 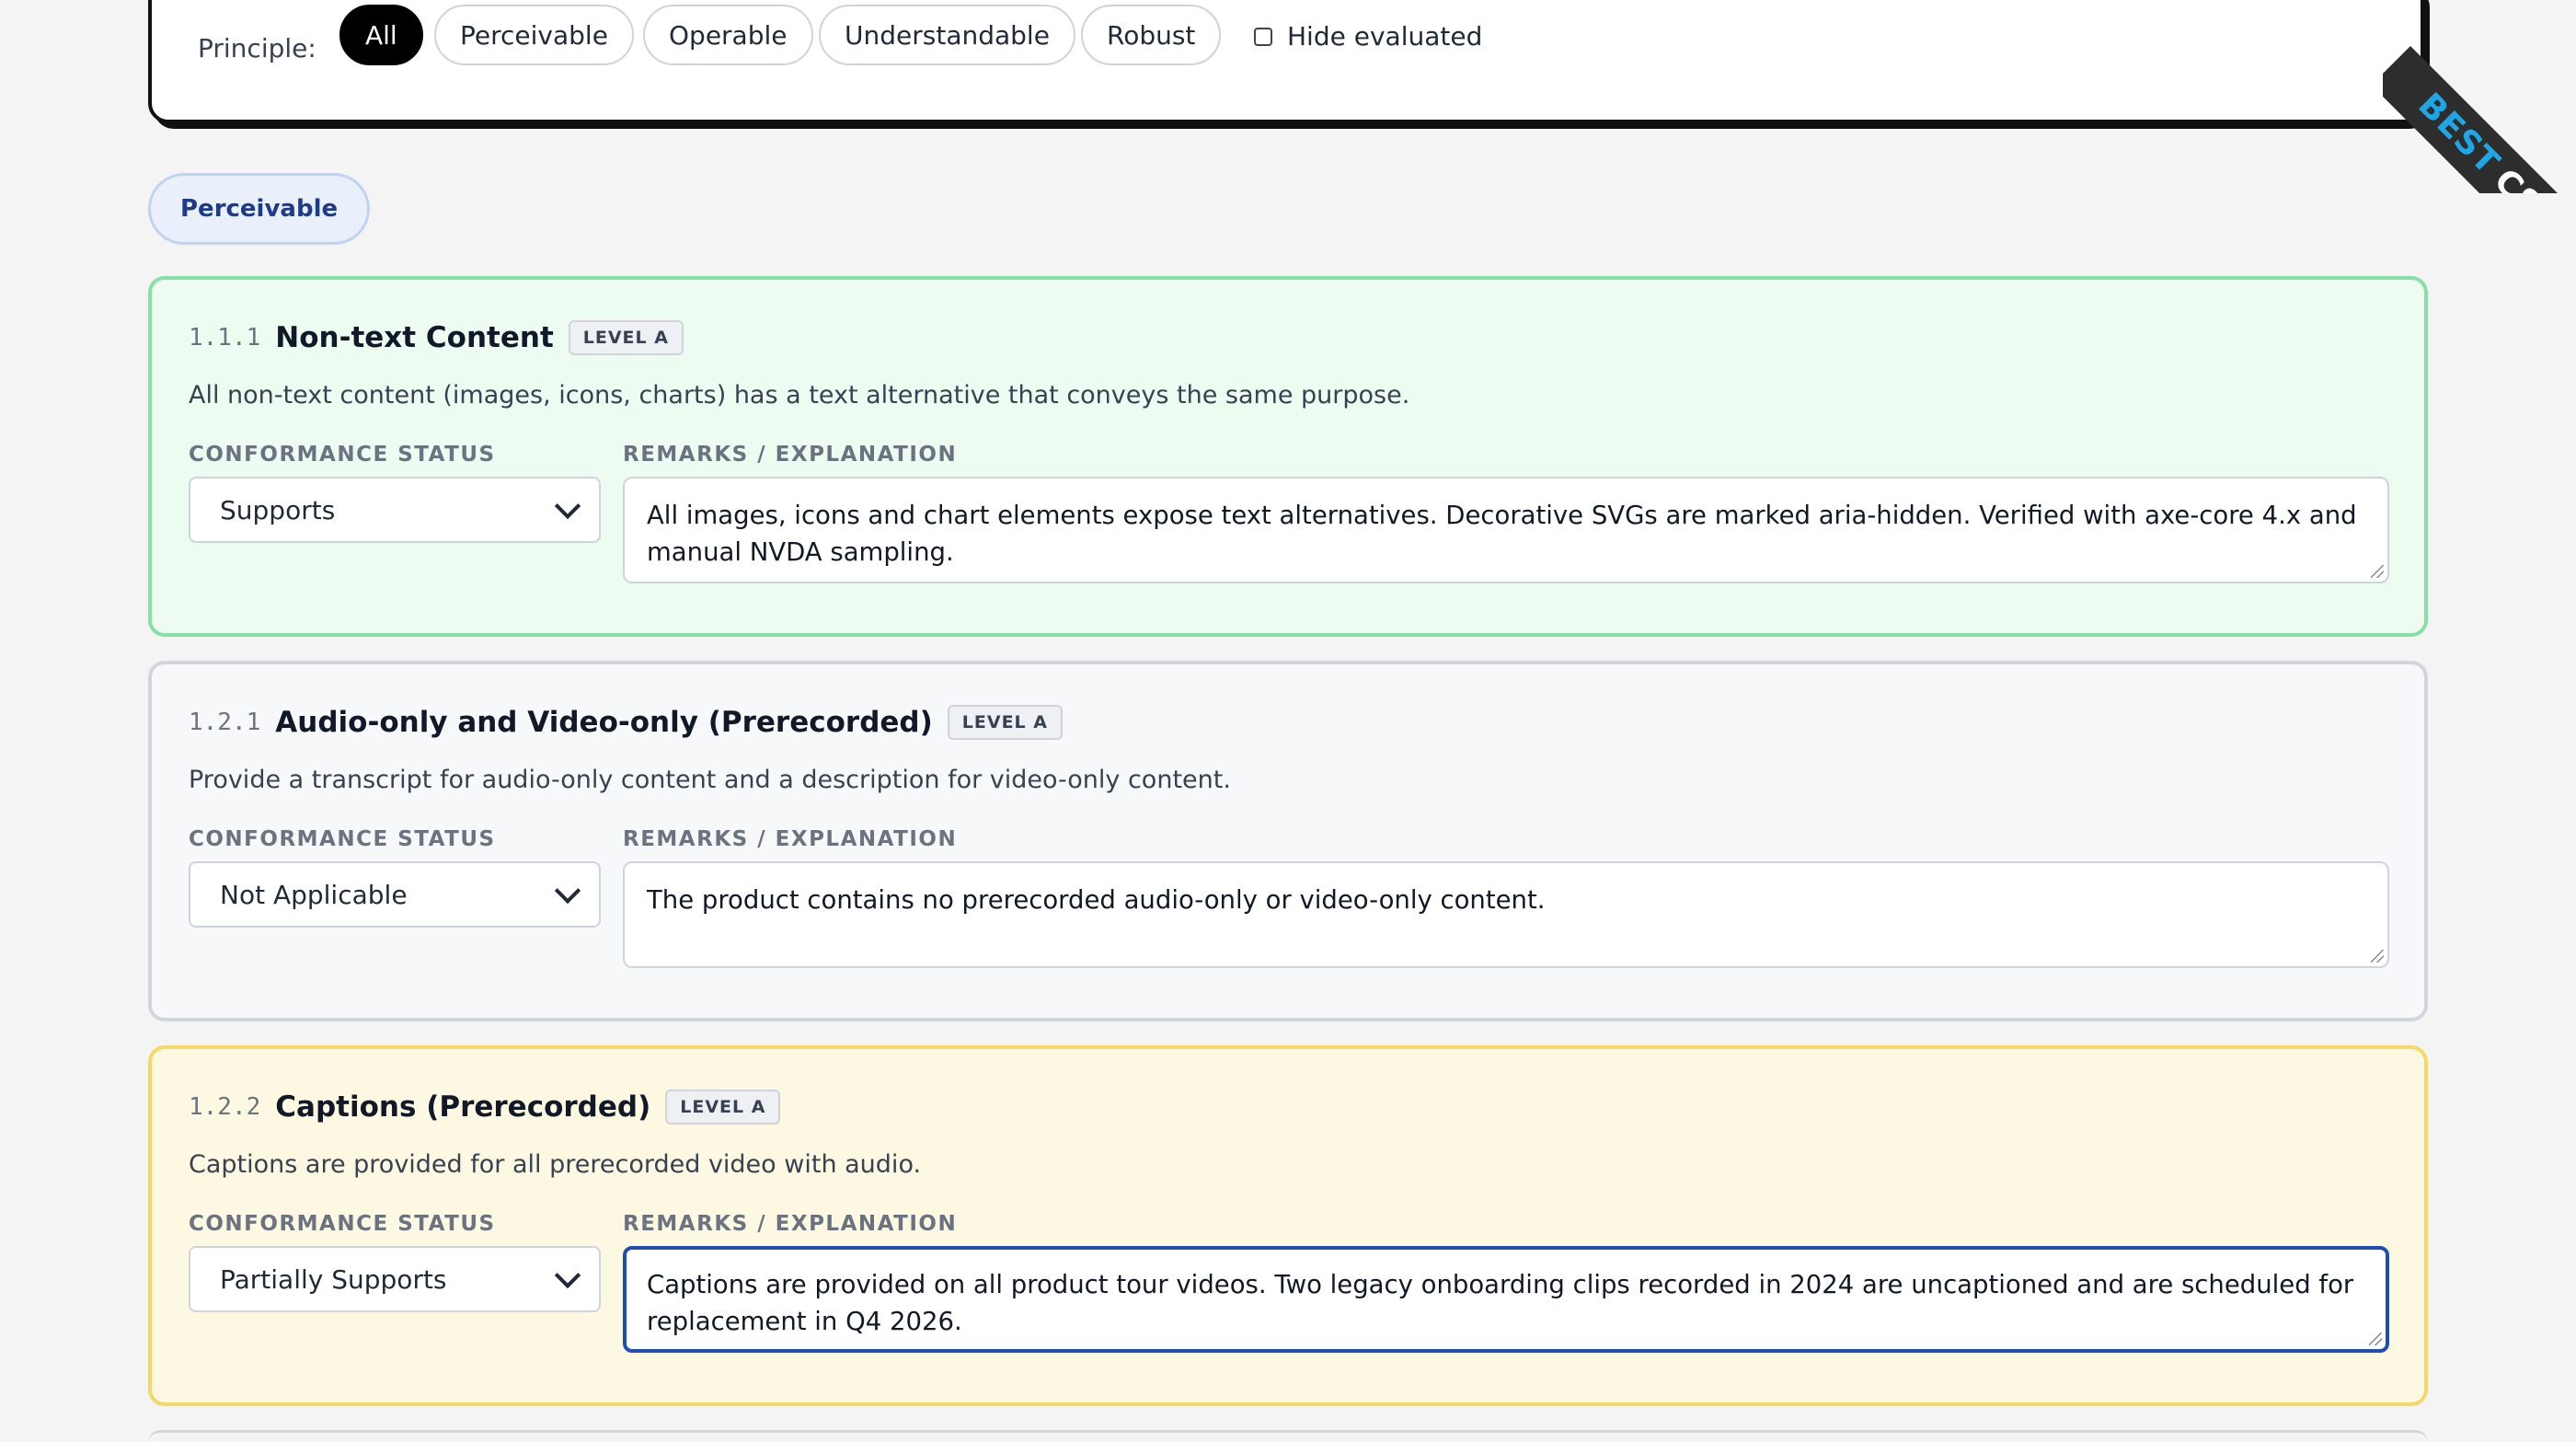 What do you see at coordinates (1151, 35) in the screenshot?
I see `filter-pill-robust: Robust` at bounding box center [1151, 35].